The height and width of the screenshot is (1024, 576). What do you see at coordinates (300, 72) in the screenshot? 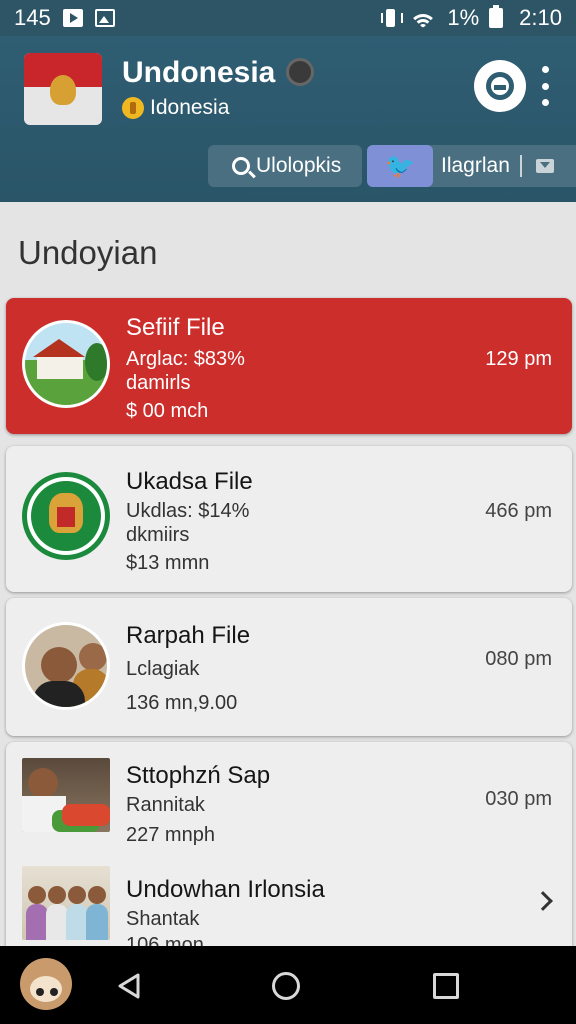
I see `verified-icon` at bounding box center [300, 72].